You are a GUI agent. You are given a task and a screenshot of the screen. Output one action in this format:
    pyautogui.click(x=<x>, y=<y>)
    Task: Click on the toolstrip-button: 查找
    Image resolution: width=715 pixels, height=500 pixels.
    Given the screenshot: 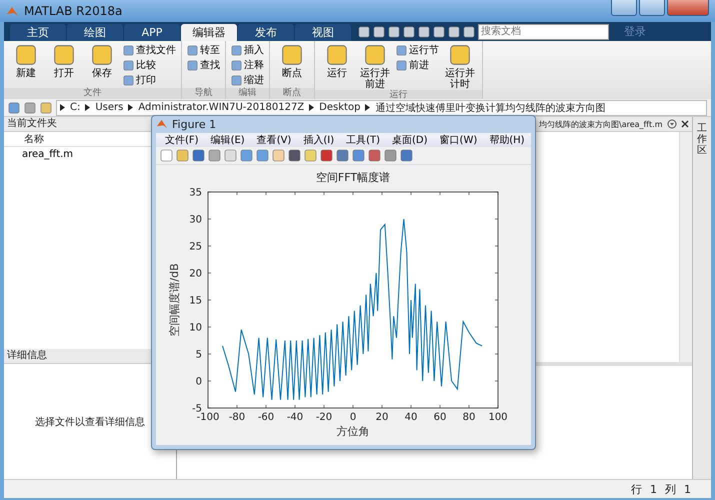 What is the action you would take?
    pyautogui.click(x=203, y=65)
    